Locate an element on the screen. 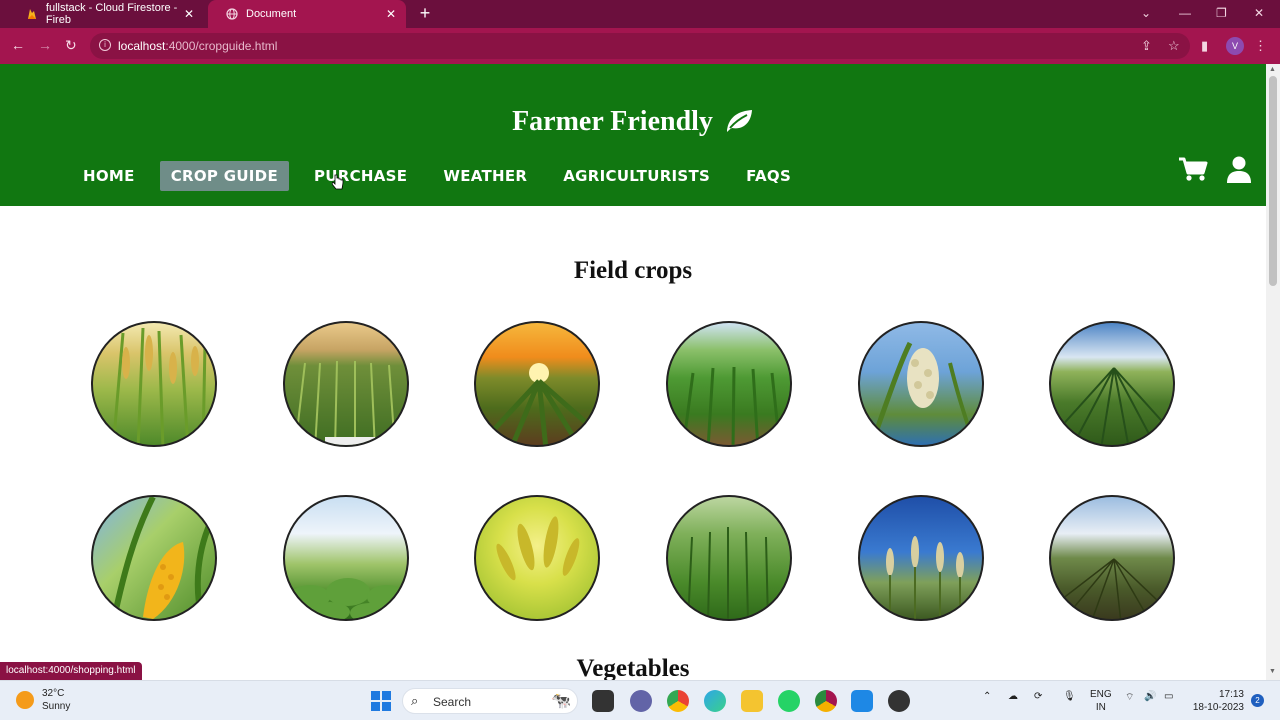  minimize-button: — is located at coordinates (1185, 13).